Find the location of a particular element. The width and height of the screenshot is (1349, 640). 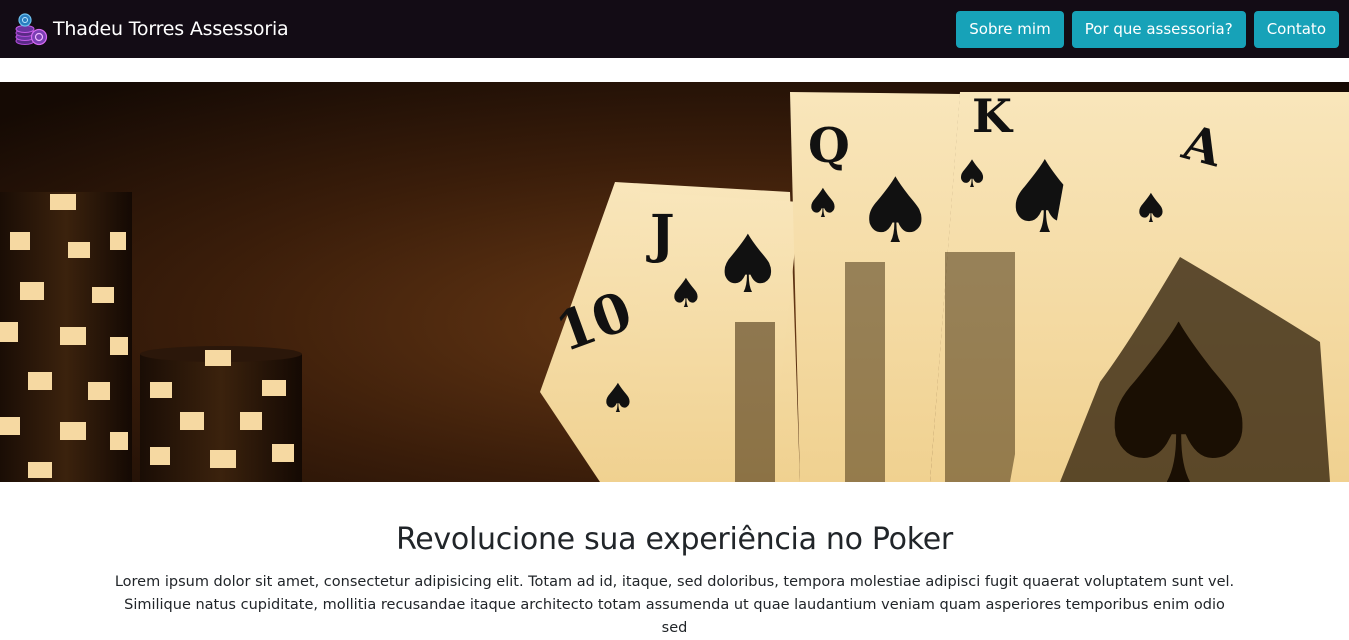

contato-button: Contato is located at coordinates (1296, 29).